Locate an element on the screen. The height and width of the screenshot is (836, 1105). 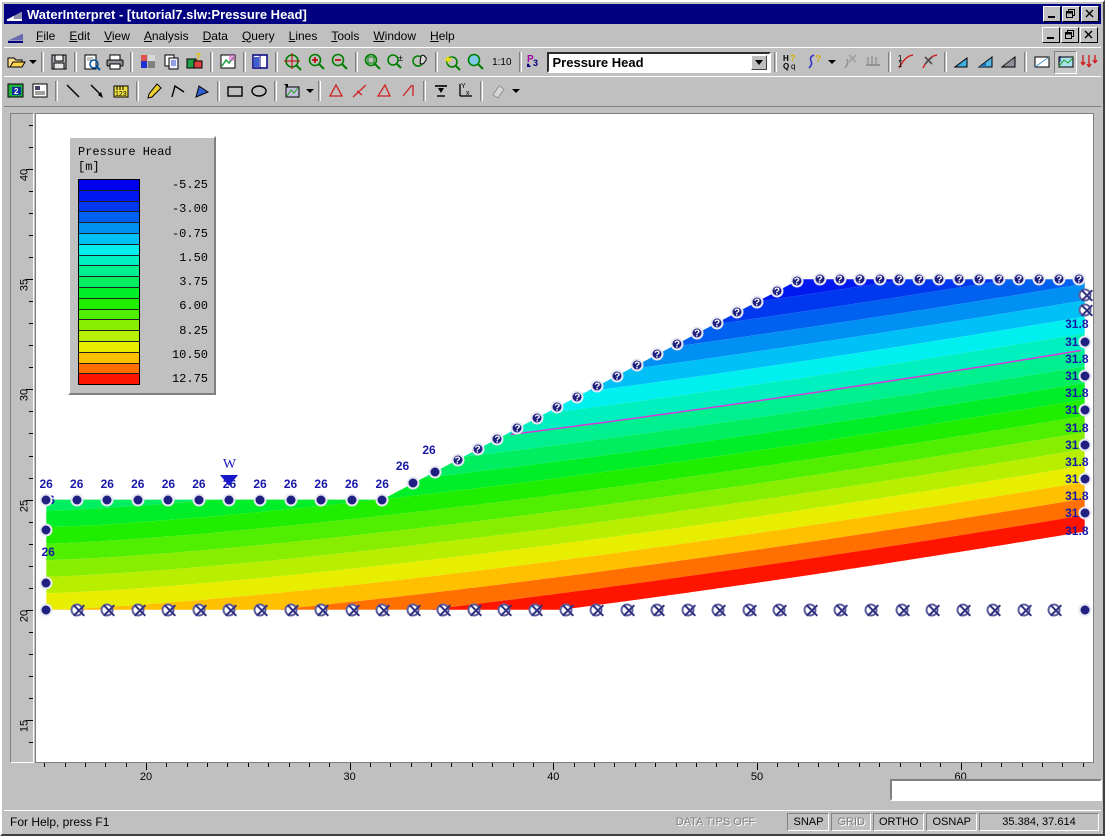
zoom-previous-icon is located at coordinates (476, 62).